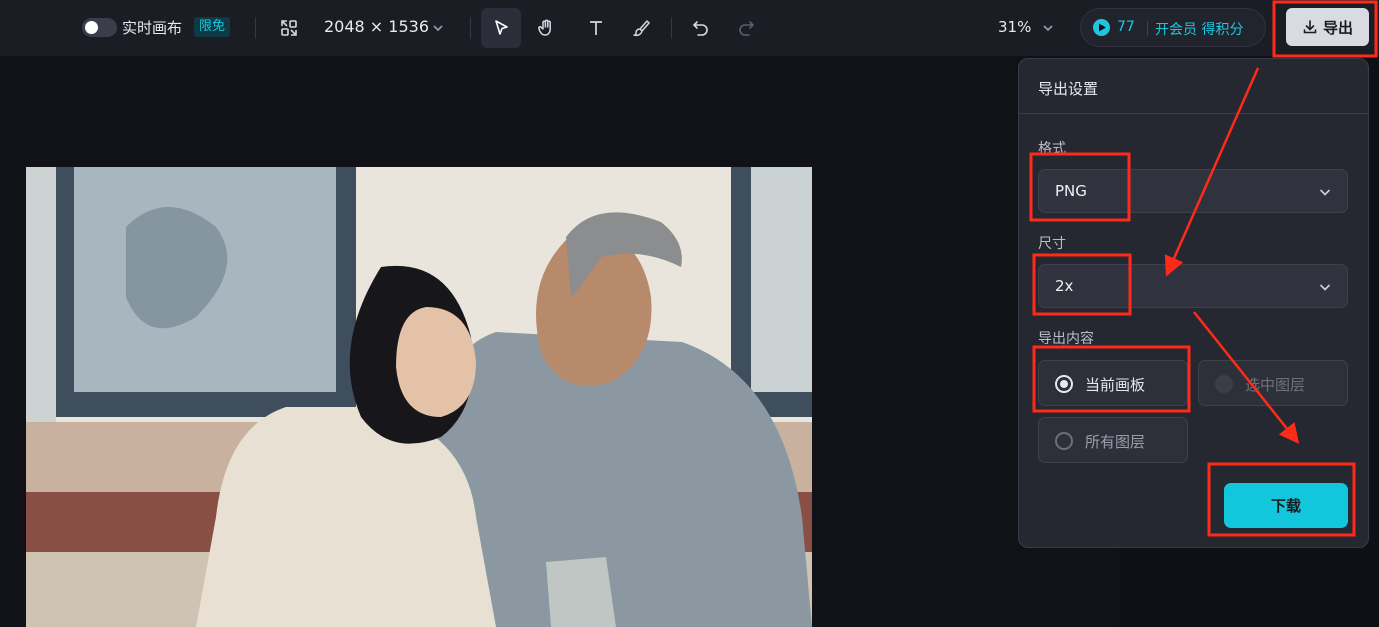 This screenshot has width=1379, height=627. I want to click on redo-button, so click(746, 28).